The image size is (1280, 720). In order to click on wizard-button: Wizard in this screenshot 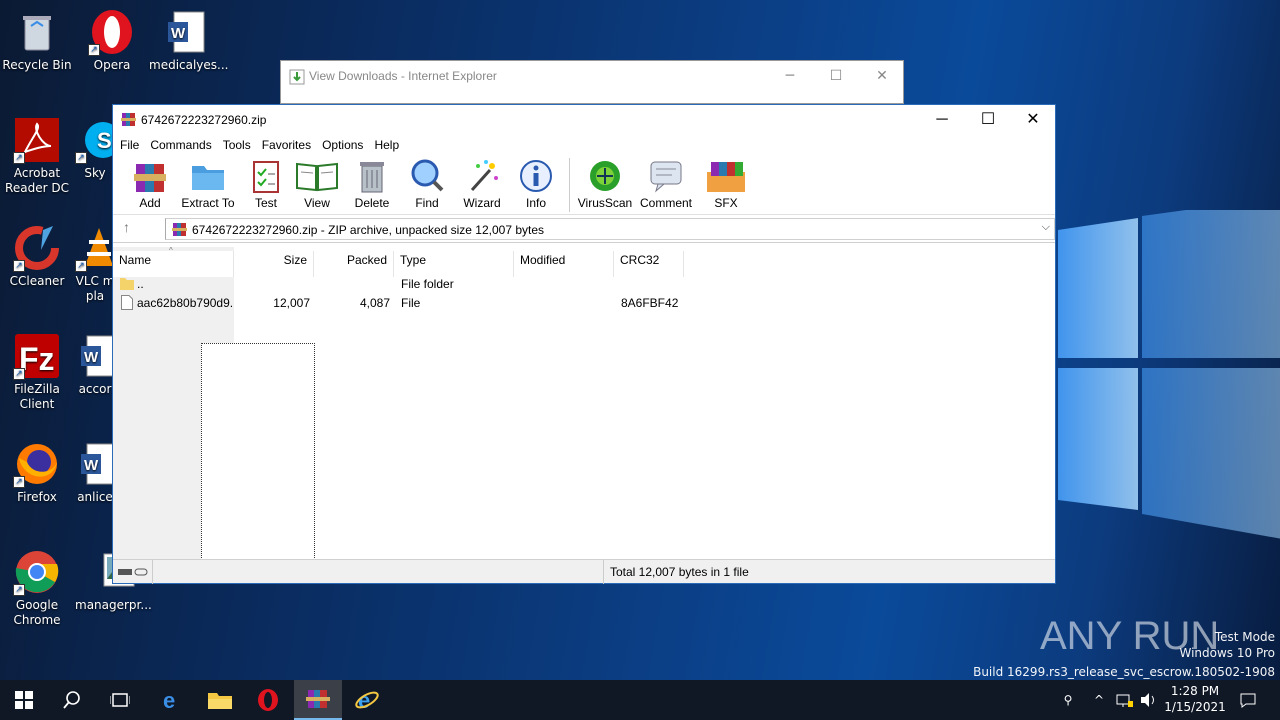, I will do `click(482, 185)`.